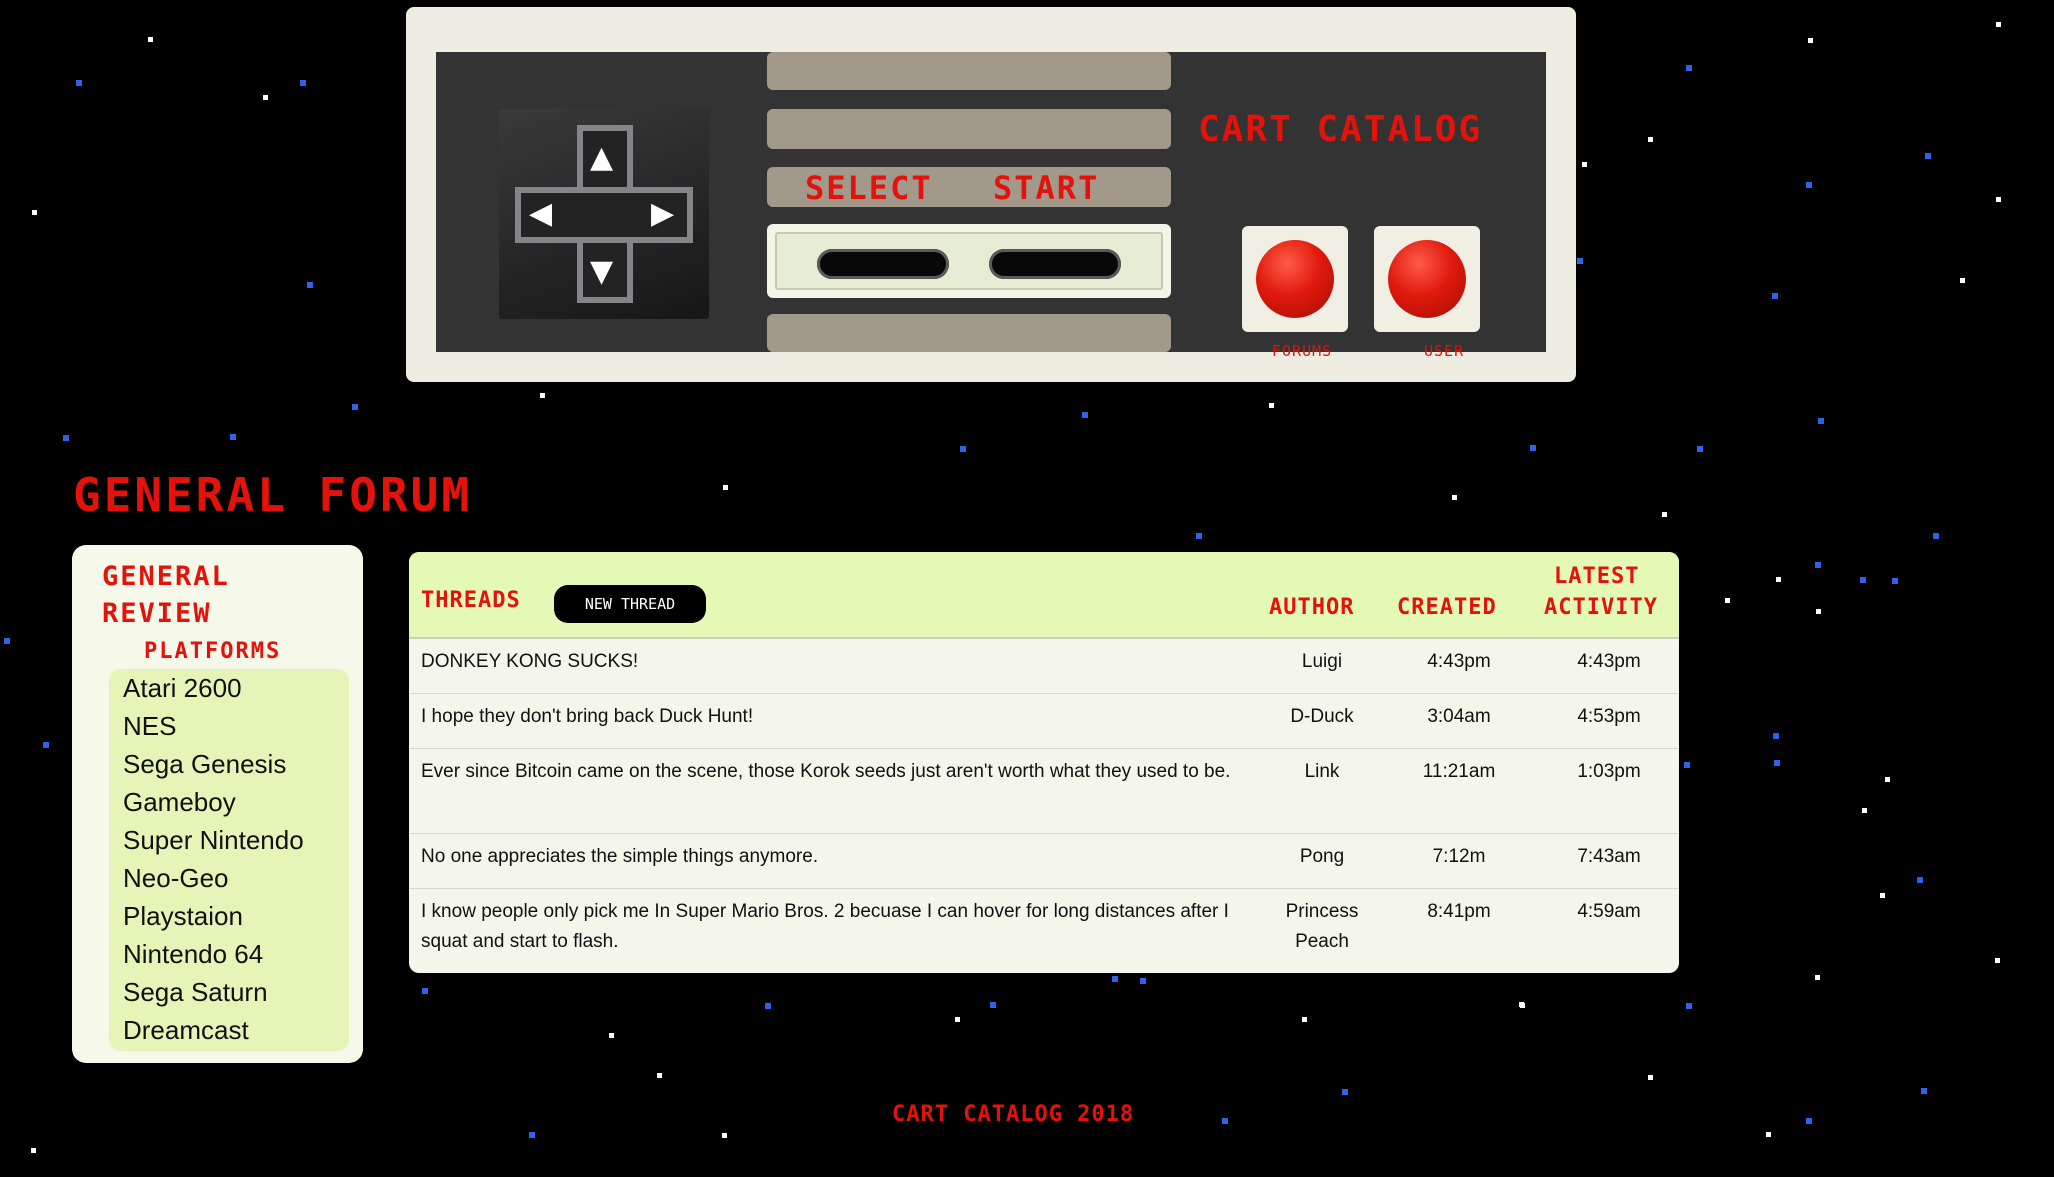 This screenshot has height=1177, width=2054. I want to click on user-button, so click(1427, 279).